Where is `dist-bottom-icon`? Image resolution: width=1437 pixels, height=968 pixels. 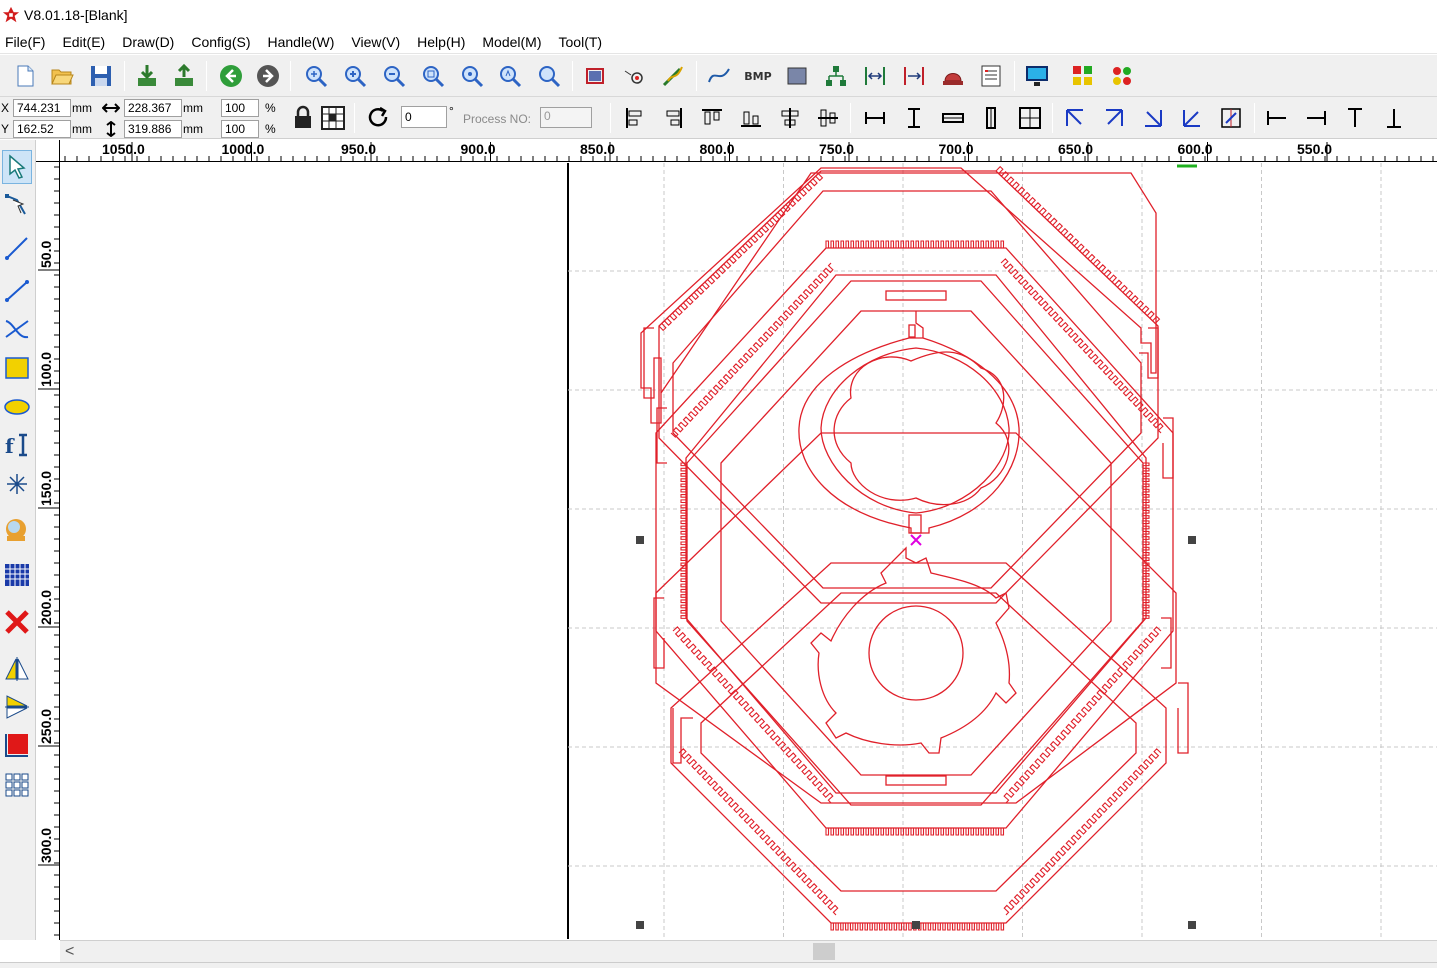
dist-bottom-icon is located at coordinates (1394, 118).